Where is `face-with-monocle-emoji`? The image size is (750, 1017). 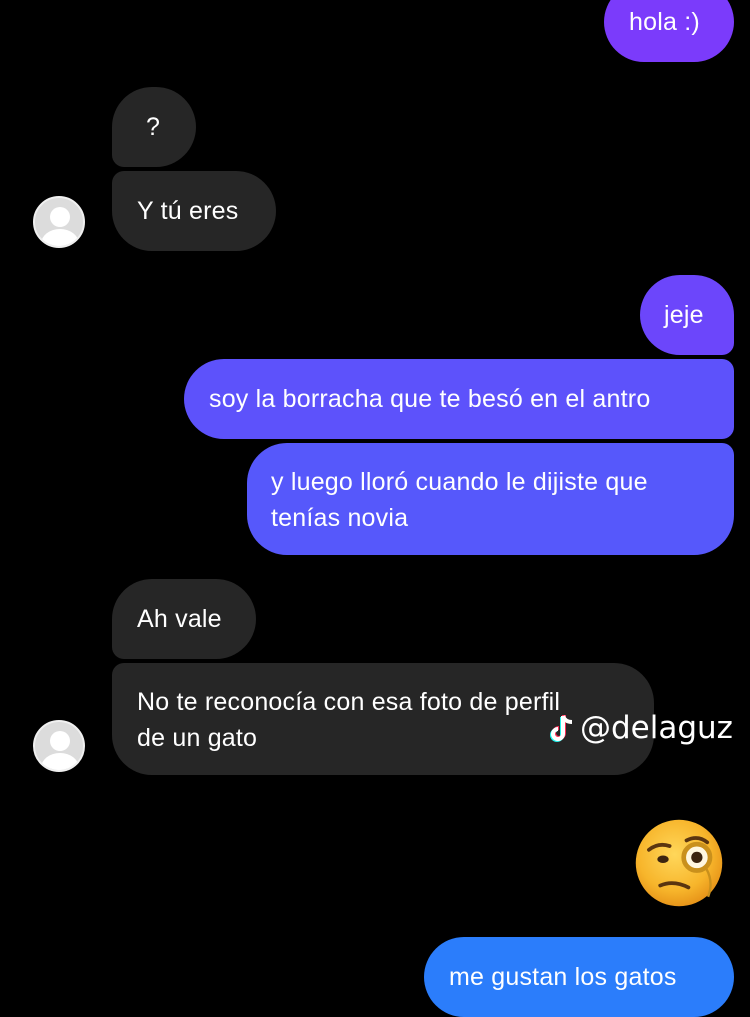 face-with-monocle-emoji is located at coordinates (679, 863).